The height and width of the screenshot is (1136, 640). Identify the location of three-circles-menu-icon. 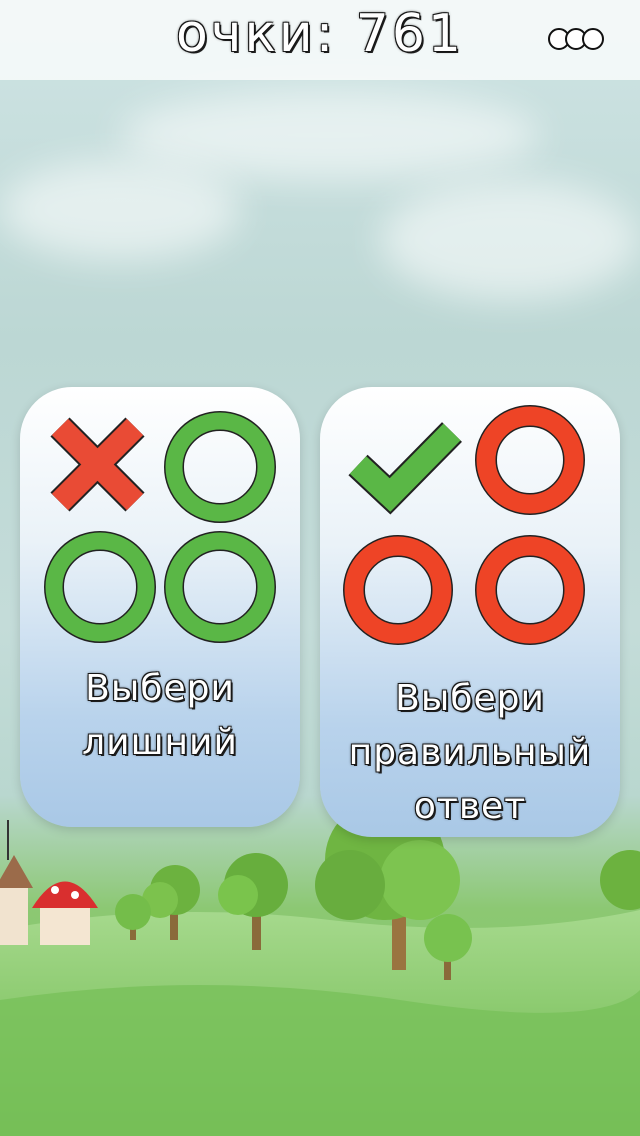
(578, 40).